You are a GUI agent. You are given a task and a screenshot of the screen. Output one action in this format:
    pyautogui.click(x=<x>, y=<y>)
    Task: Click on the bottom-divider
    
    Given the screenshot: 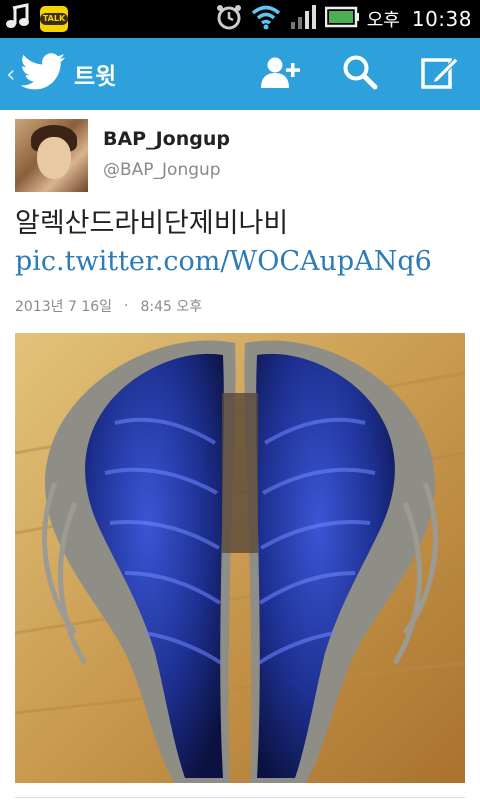 What is the action you would take?
    pyautogui.click(x=240, y=797)
    